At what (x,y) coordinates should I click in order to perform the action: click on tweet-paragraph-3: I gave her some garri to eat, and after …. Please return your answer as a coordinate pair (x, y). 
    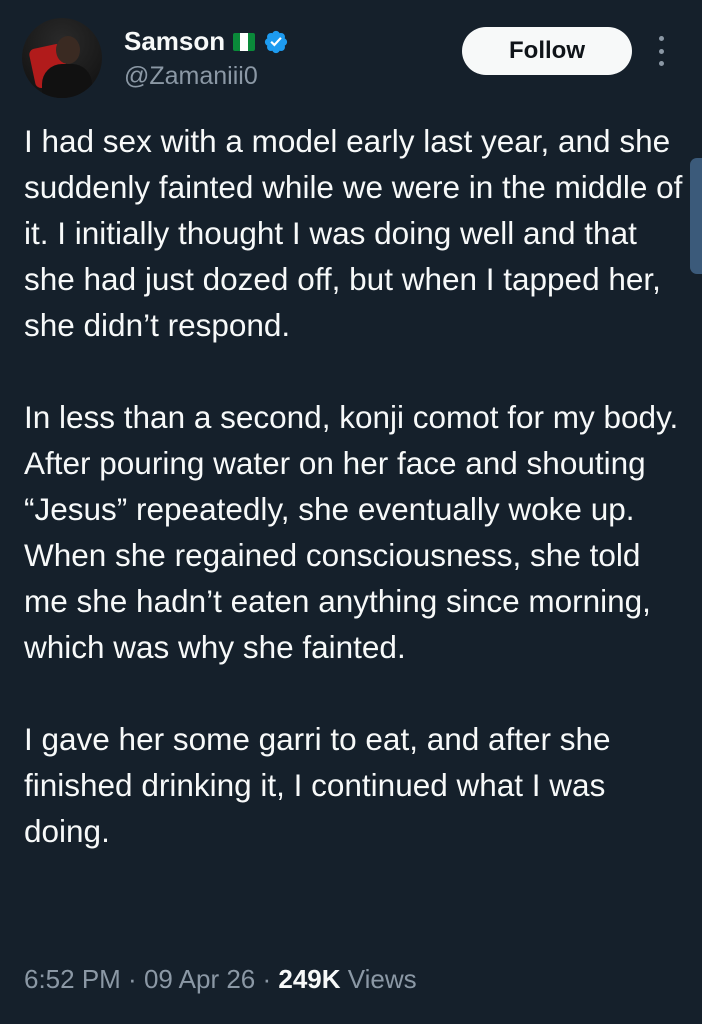
    Looking at the image, I should click on (317, 785).